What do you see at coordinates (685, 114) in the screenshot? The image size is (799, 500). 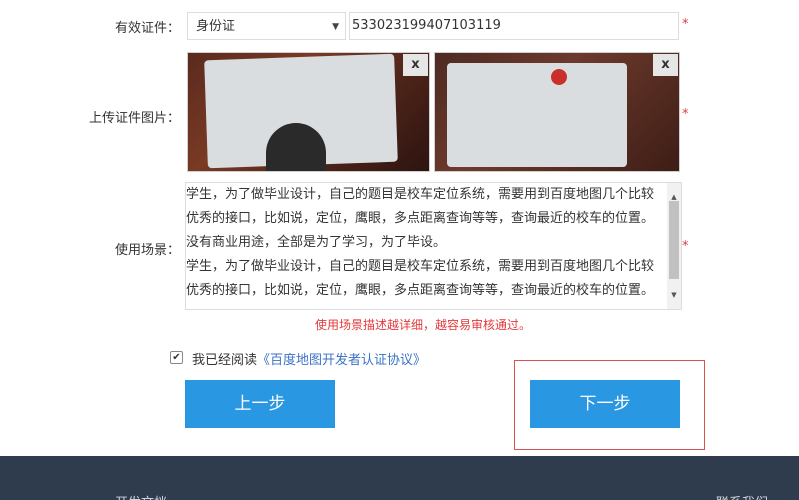 I see `upload-required-mark: *` at bounding box center [685, 114].